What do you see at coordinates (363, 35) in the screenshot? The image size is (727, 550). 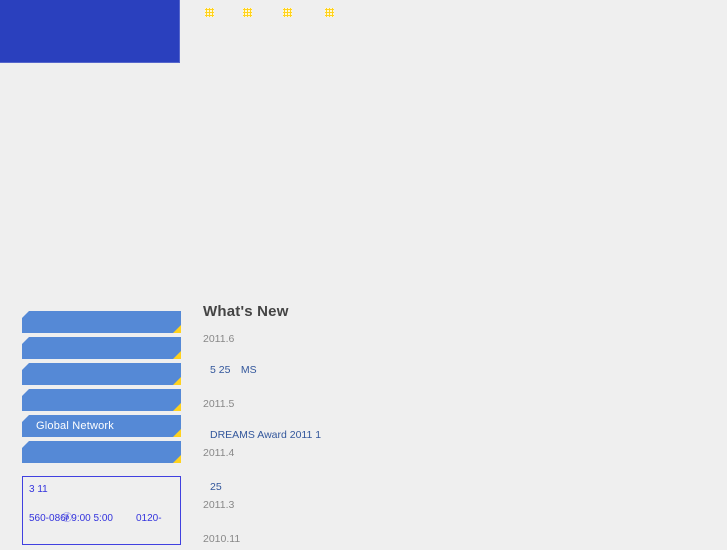 I see `site-header` at bounding box center [363, 35].